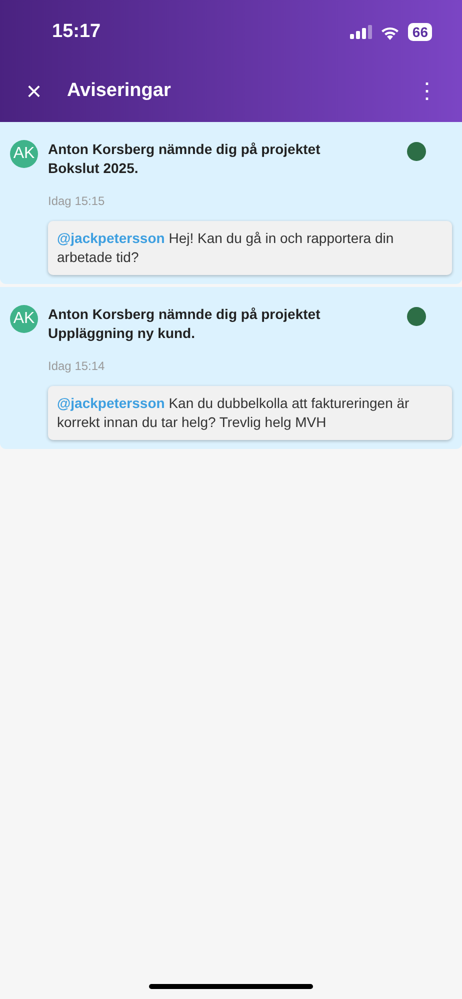 The image size is (462, 999). Describe the element at coordinates (185, 159) in the screenshot. I see `notification-title: Anton Korsberg nämnde dig på projektet Bokslut 2025.` at that location.